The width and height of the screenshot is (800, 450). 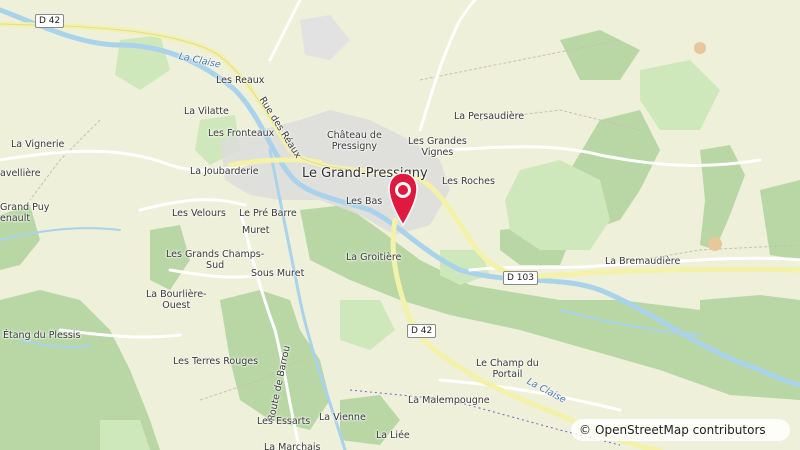 What do you see at coordinates (354, 135) in the screenshot?
I see `place-chateau-line1: Château de` at bounding box center [354, 135].